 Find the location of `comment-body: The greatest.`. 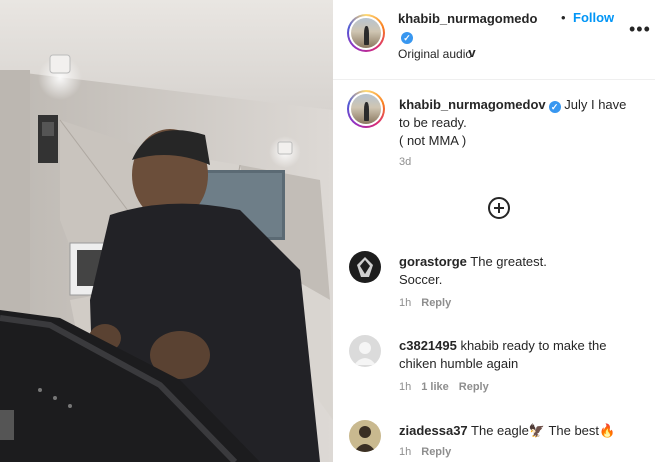

comment-body: The greatest. is located at coordinates (506, 261).